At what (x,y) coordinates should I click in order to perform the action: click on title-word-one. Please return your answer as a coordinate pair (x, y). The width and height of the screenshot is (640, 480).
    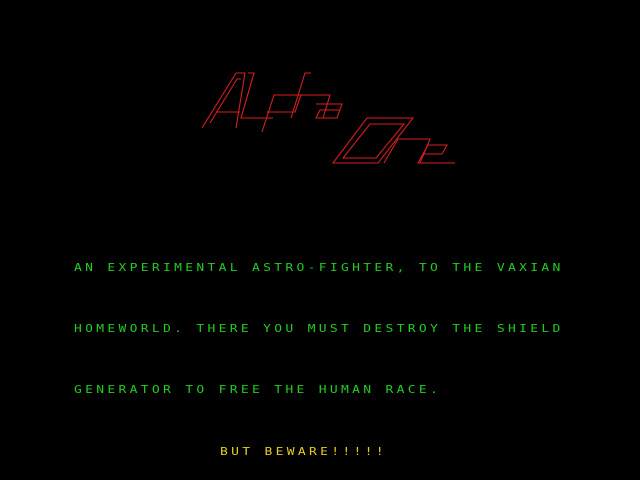
    Looking at the image, I should click on (393, 140).